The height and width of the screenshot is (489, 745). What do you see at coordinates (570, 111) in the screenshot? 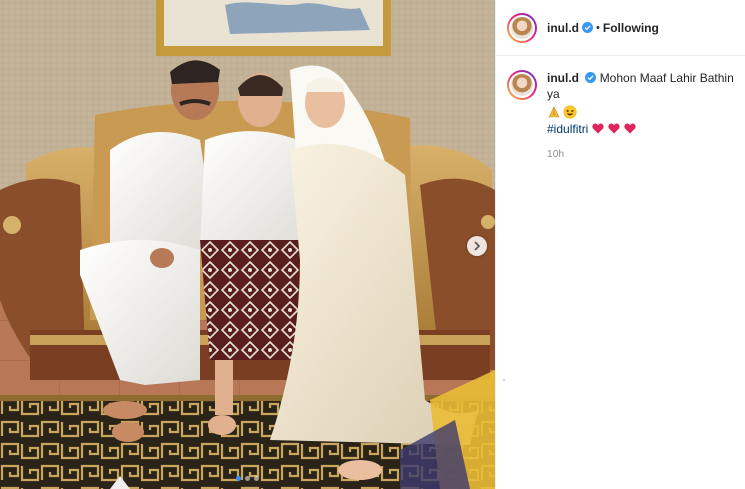
I see `grinning-squinting-face-icon` at bounding box center [570, 111].